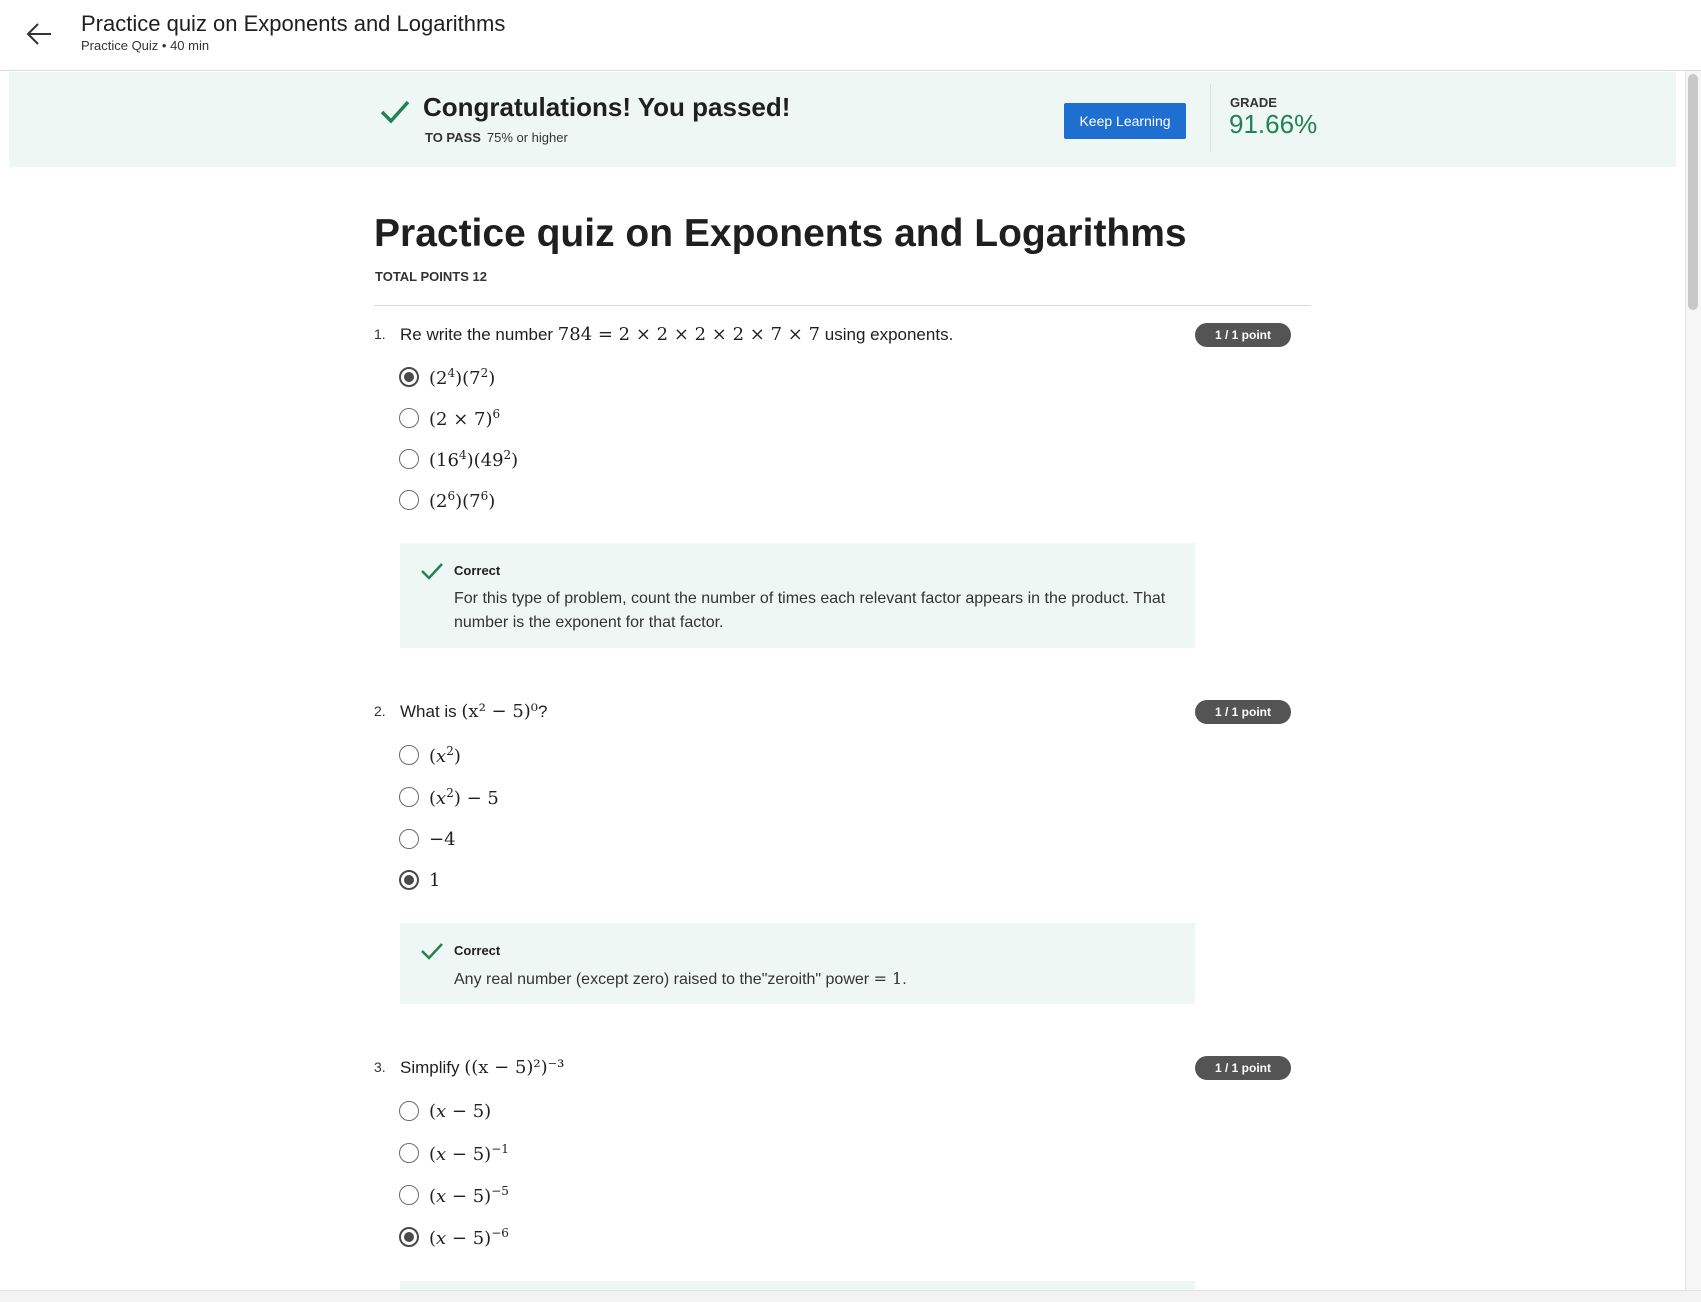  Describe the element at coordinates (1210, 118) in the screenshot. I see `banner-divider` at that location.